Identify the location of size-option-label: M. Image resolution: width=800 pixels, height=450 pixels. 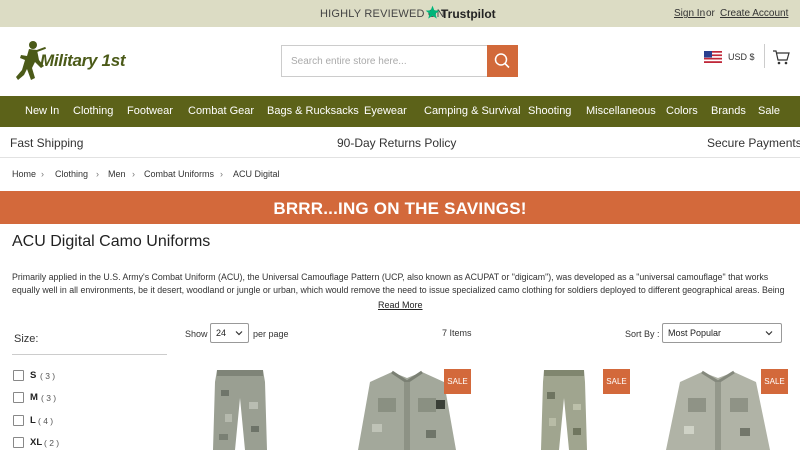
(34, 397).